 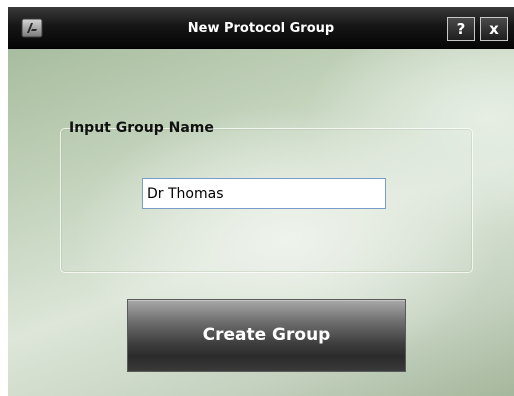 I want to click on window-title: New Protocol Group, so click(x=261, y=28).